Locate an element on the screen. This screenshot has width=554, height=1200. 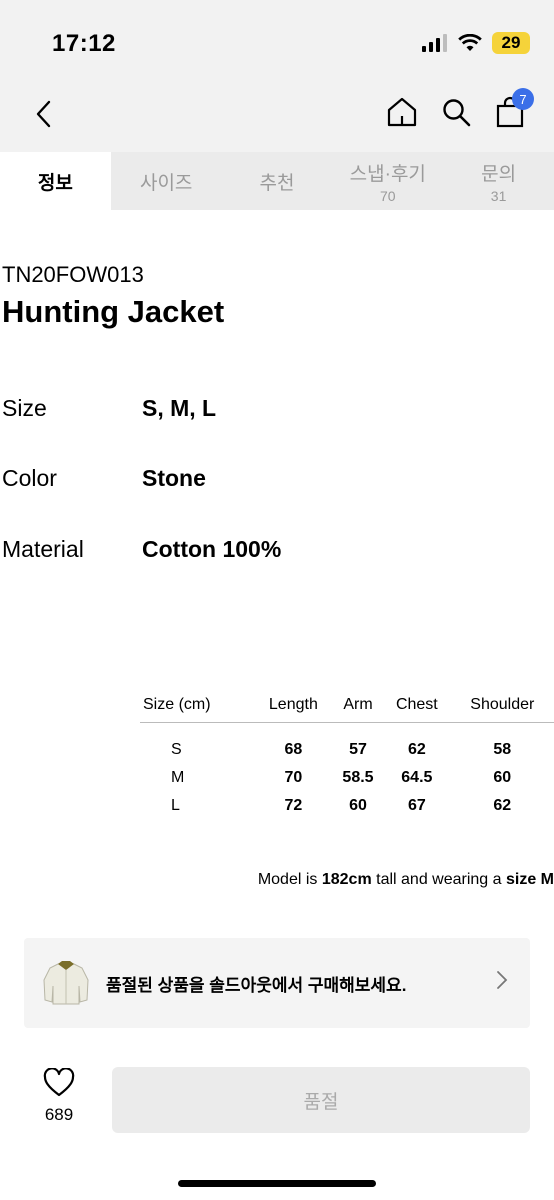
back-button is located at coordinates (43, 114).